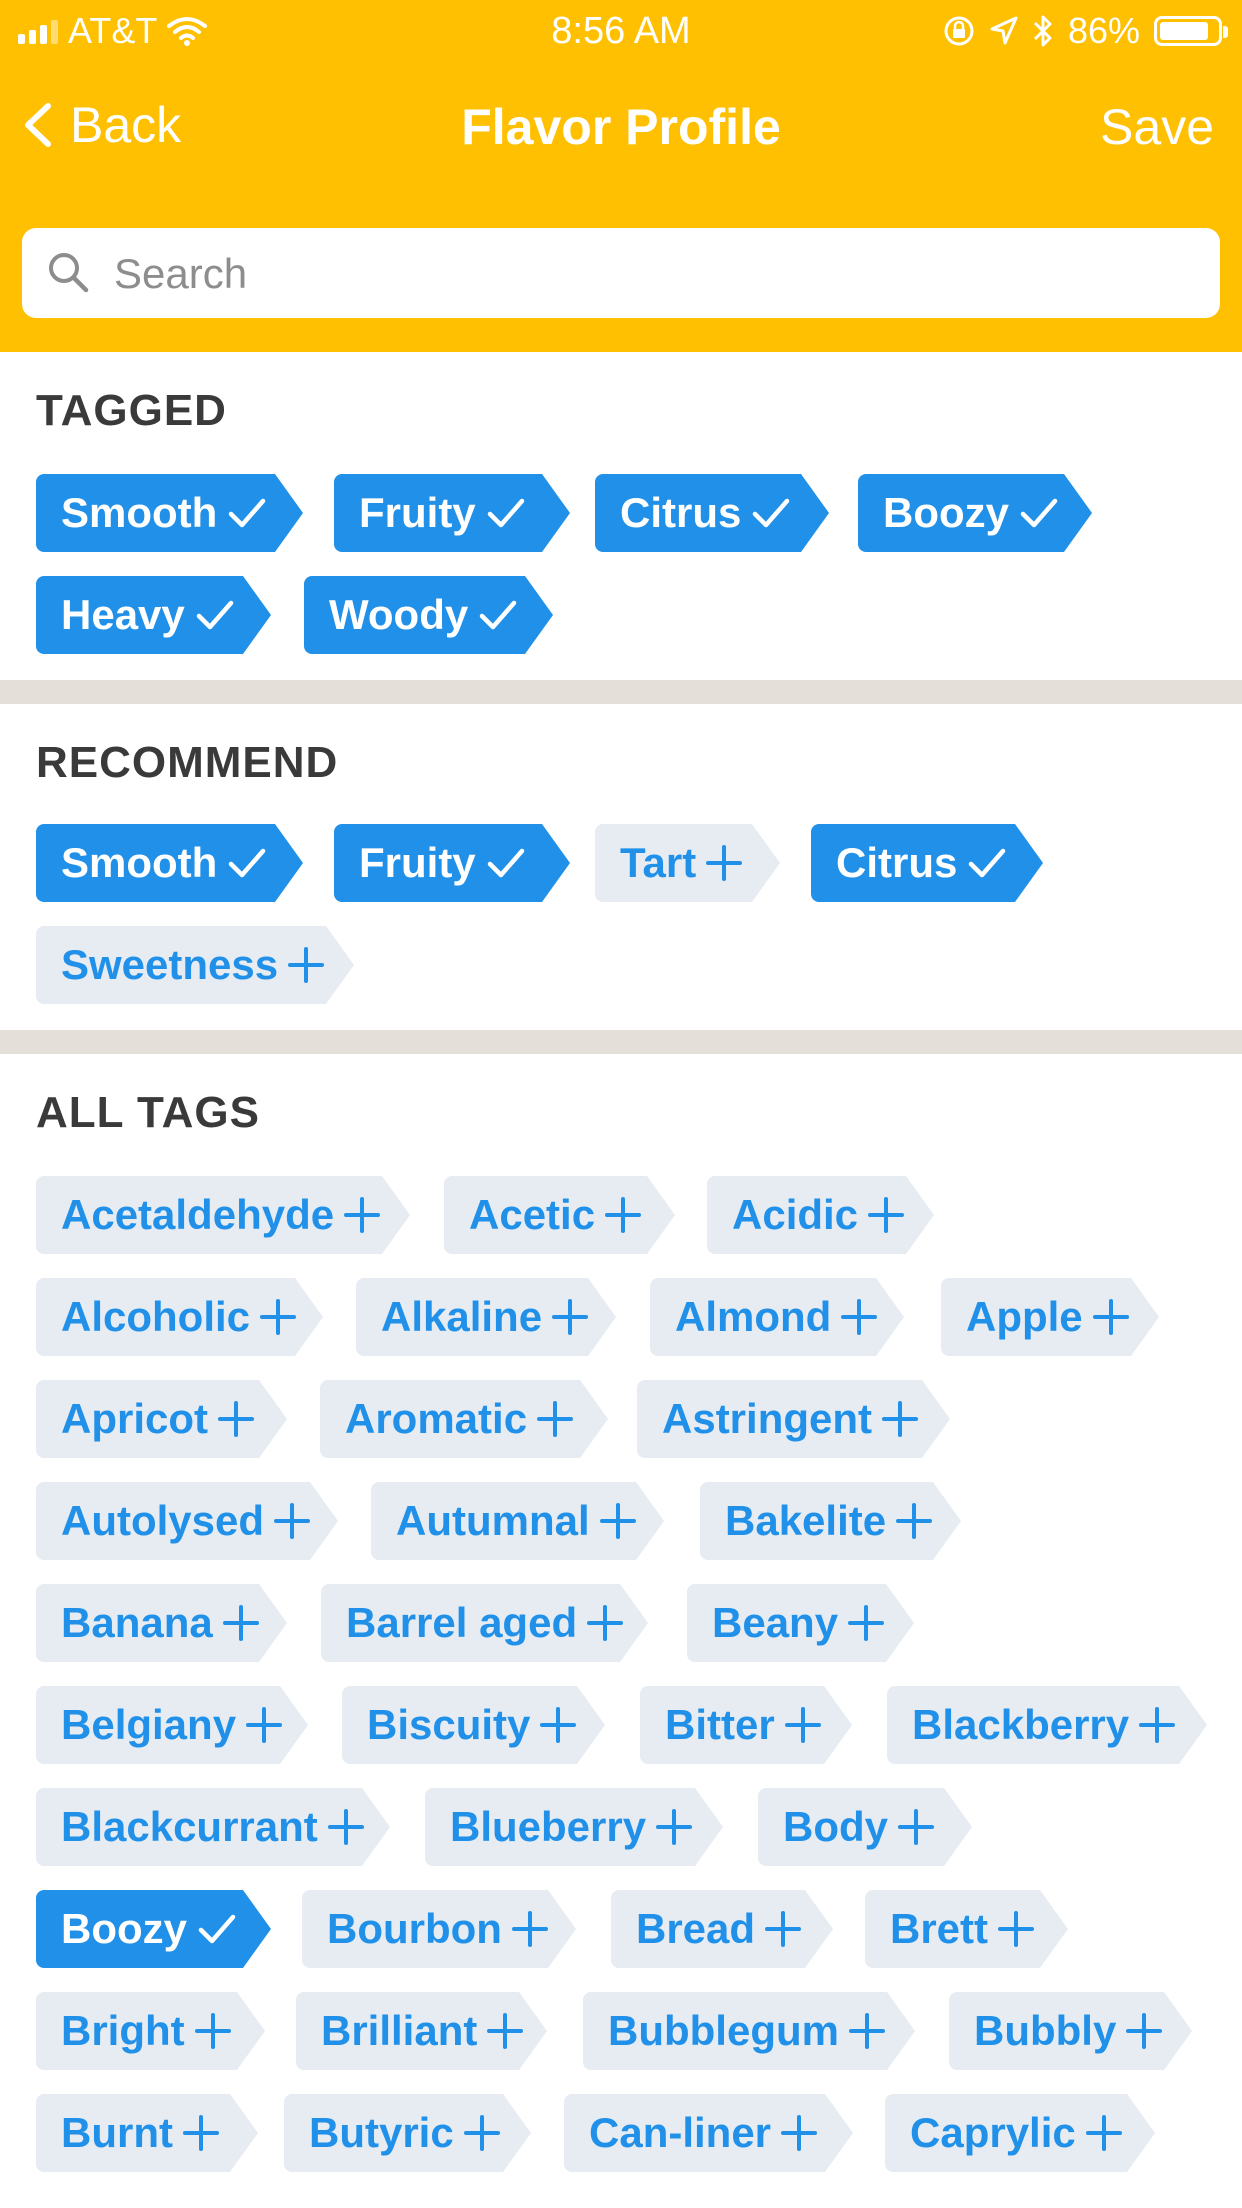 This screenshot has width=1242, height=2208. What do you see at coordinates (223, 1215) in the screenshot?
I see `tag-chip: Acetaldehyde` at bounding box center [223, 1215].